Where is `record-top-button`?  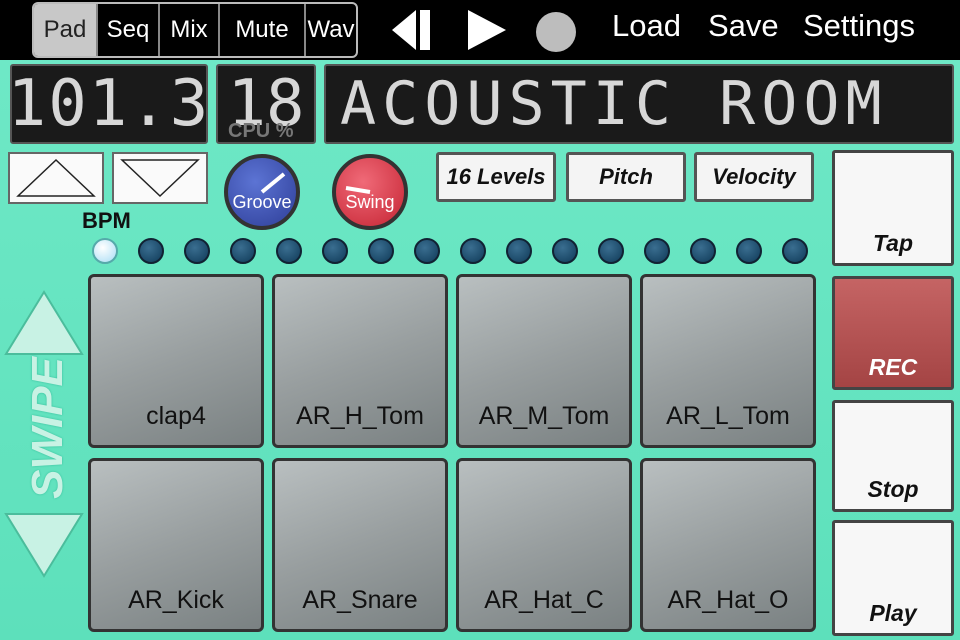
record-top-button is located at coordinates (556, 32).